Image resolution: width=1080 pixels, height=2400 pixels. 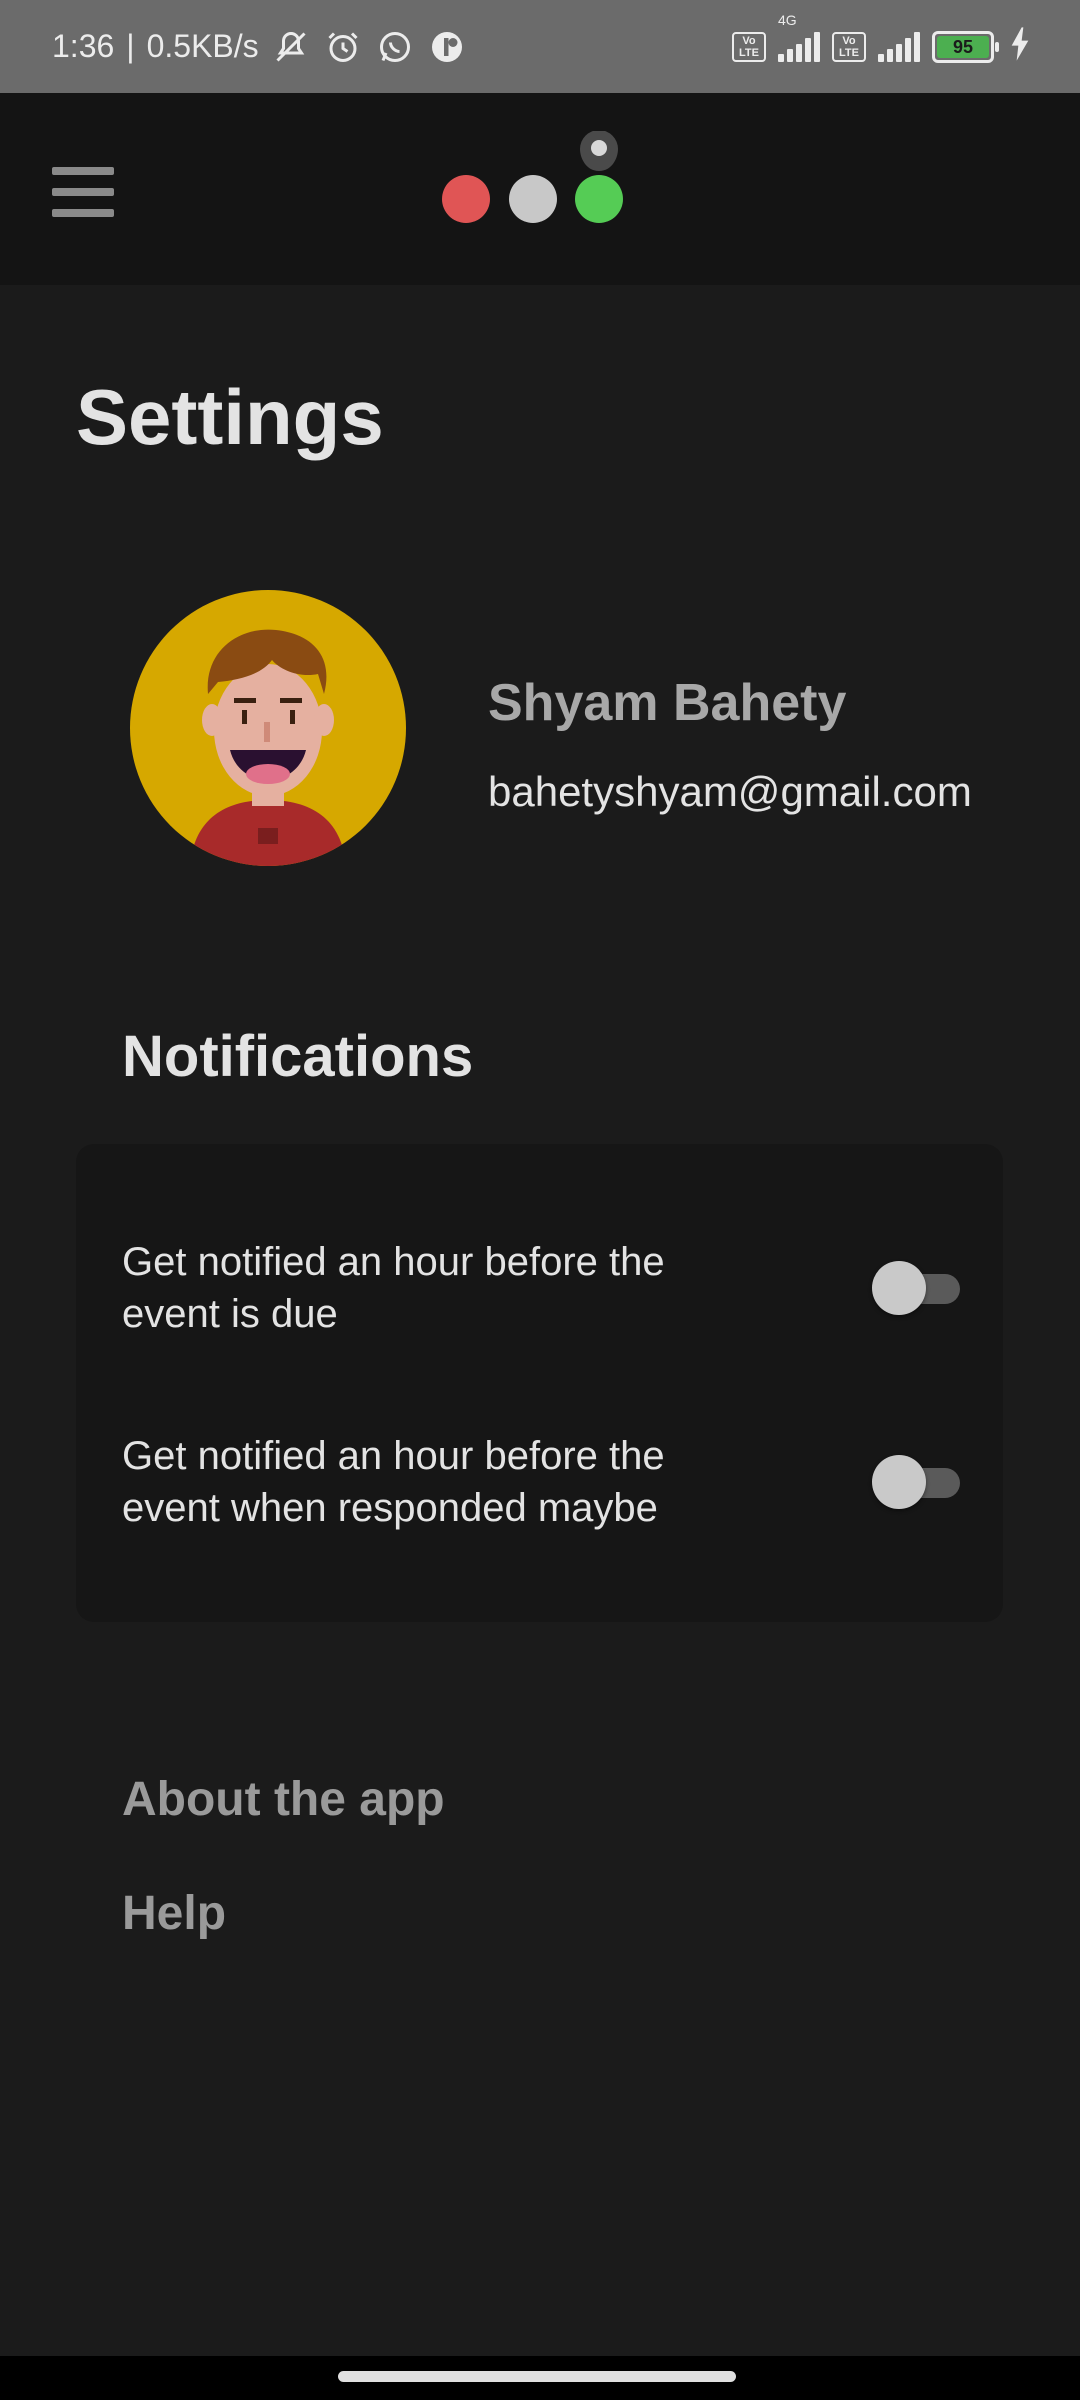 I want to click on help-link: Help, so click(x=174, y=1913).